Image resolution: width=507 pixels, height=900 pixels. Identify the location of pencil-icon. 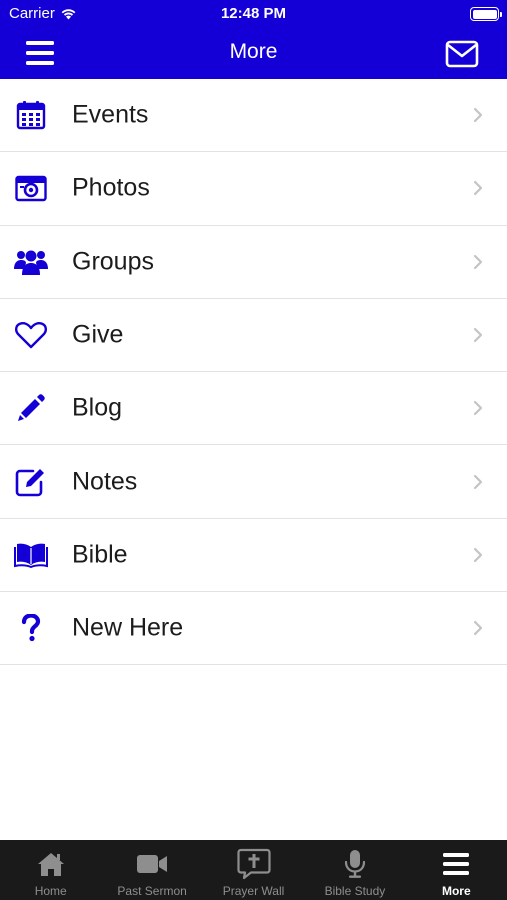
(31, 408).